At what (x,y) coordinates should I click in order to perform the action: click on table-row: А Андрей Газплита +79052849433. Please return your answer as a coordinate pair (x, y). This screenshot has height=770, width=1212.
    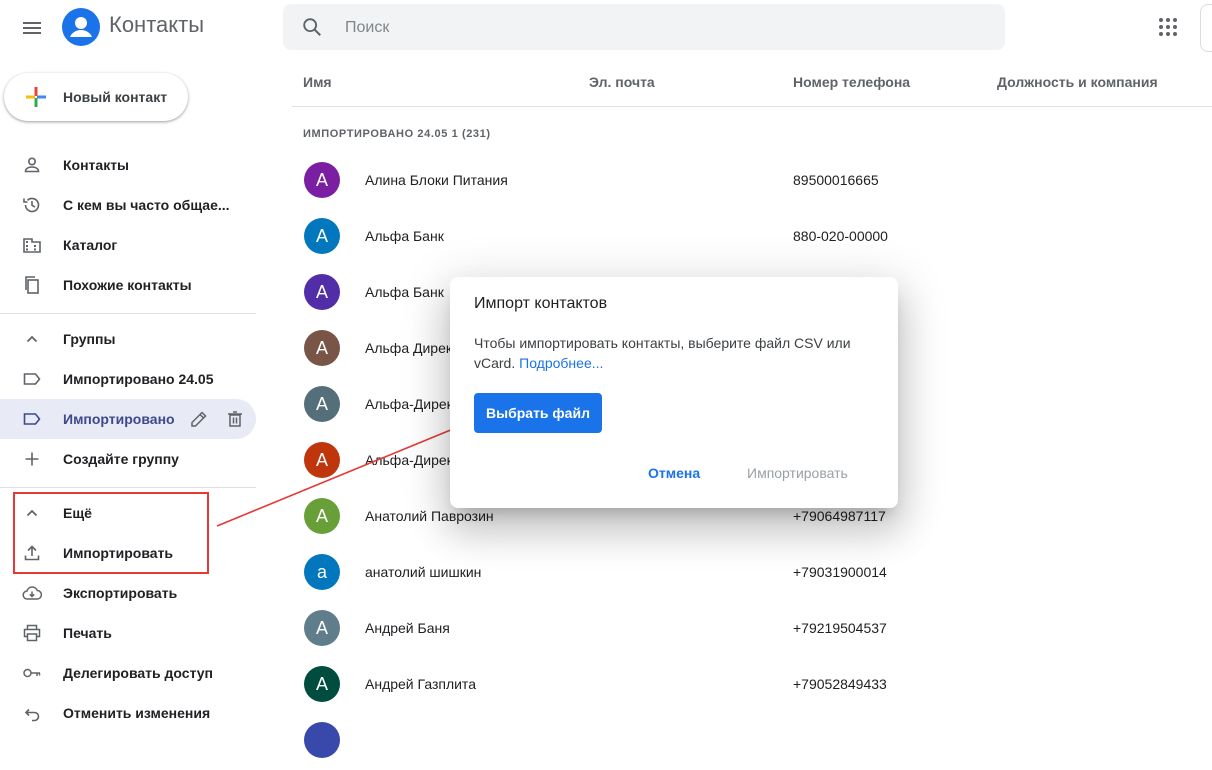
    Looking at the image, I should click on (752, 686).